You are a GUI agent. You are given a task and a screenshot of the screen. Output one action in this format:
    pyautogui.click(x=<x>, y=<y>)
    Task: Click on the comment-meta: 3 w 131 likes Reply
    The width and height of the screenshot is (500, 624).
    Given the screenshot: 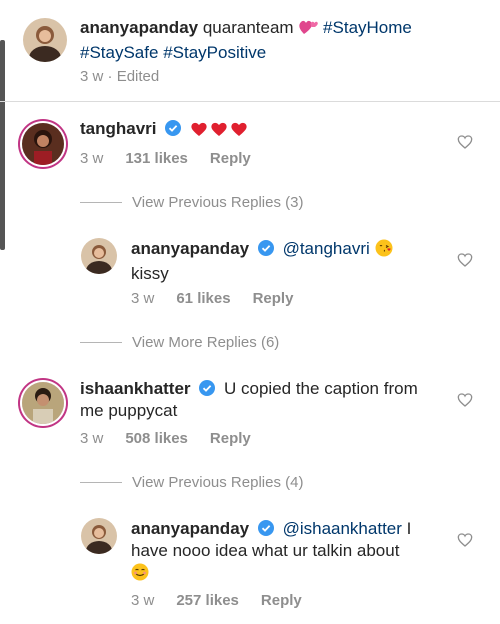 What is the action you would take?
    pyautogui.click(x=165, y=158)
    